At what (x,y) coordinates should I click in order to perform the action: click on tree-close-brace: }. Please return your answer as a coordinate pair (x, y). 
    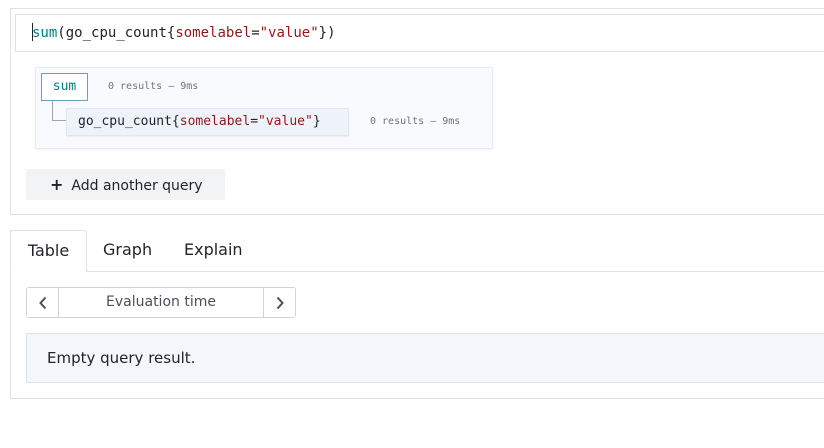
    Looking at the image, I should click on (316, 121).